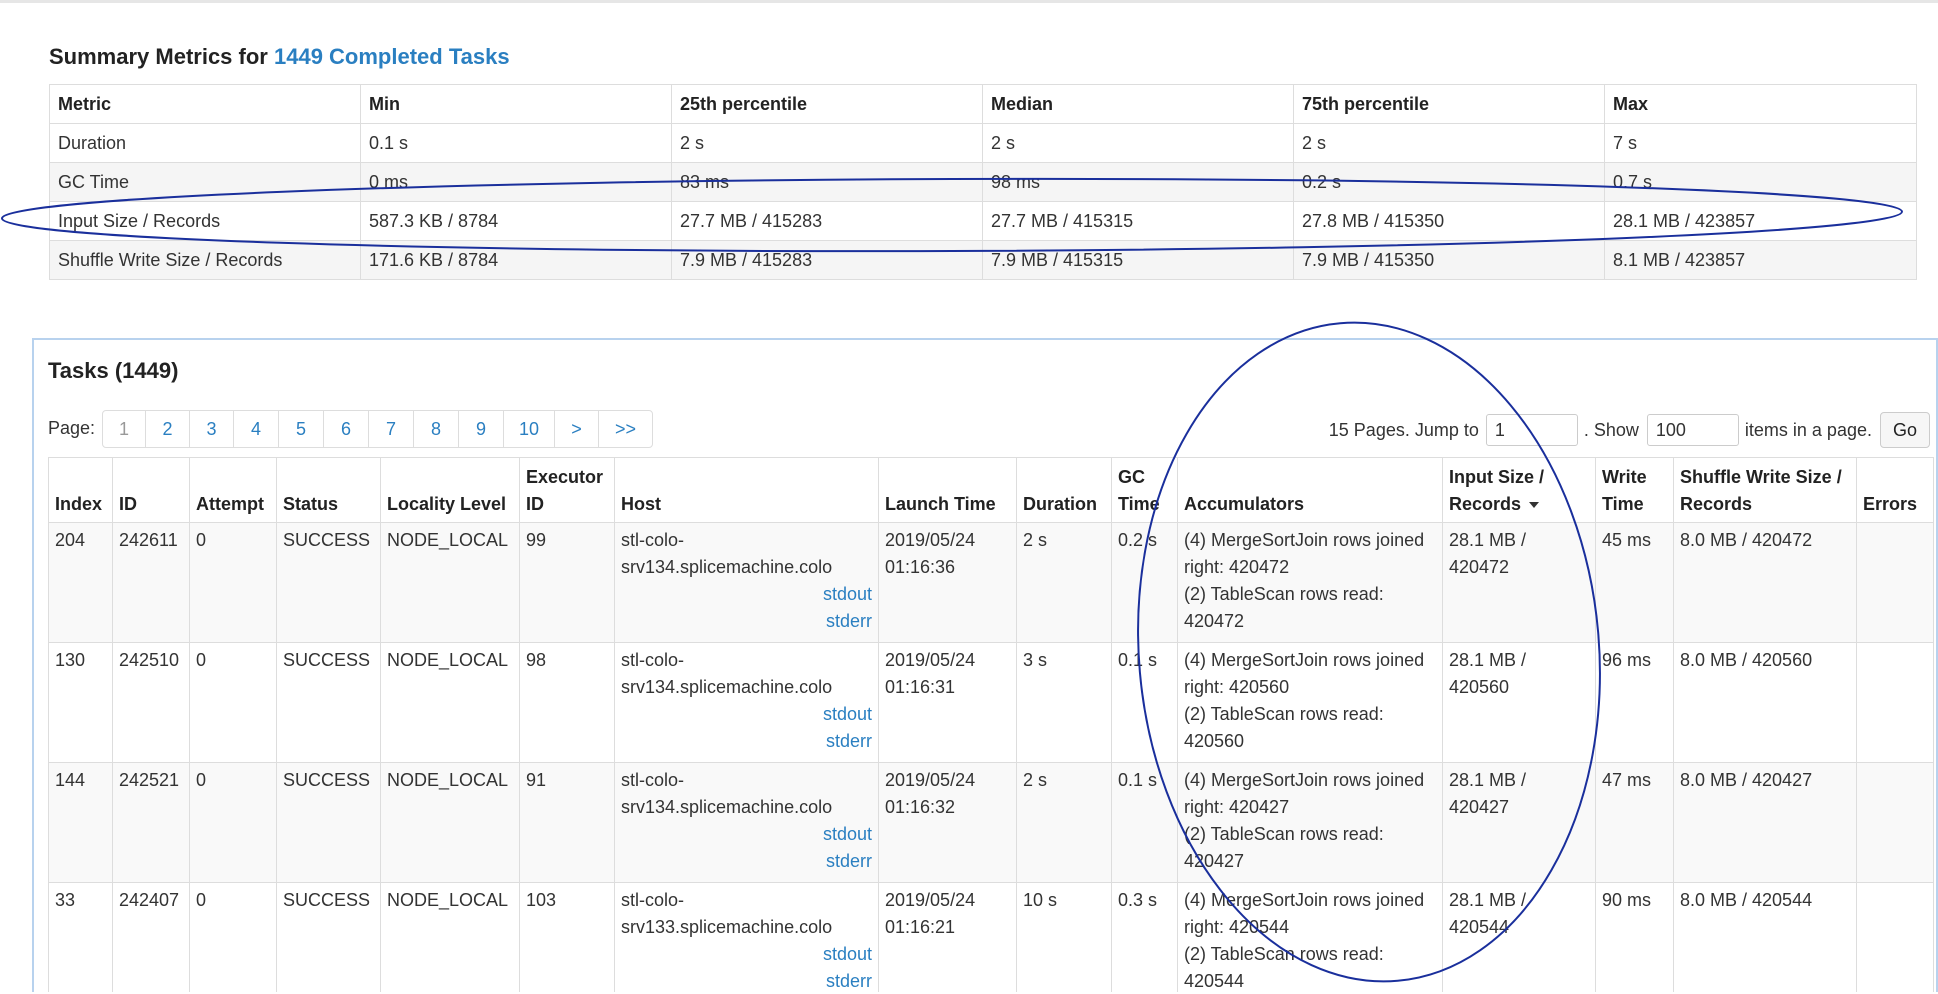 The width and height of the screenshot is (1938, 994). I want to click on cell-input-size: 28.1 MB /420472, so click(1519, 582).